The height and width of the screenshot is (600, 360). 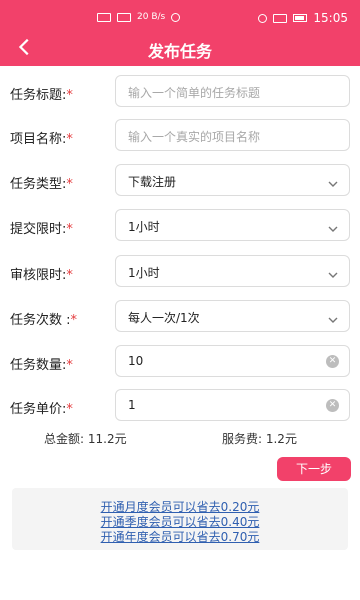 What do you see at coordinates (41, 95) in the screenshot?
I see `field-label: 任务标题:*` at bounding box center [41, 95].